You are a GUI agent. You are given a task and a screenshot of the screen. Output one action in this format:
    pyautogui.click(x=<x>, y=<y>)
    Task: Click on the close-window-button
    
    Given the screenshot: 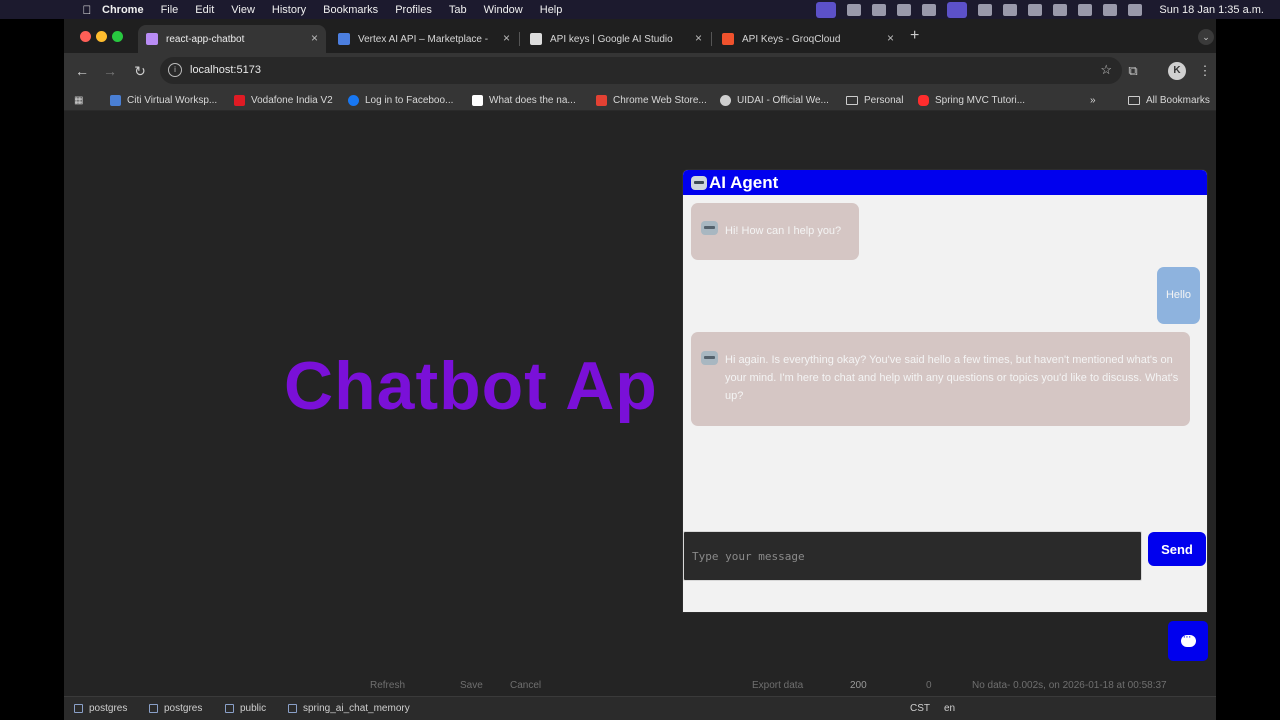 What is the action you would take?
    pyautogui.click(x=85, y=36)
    